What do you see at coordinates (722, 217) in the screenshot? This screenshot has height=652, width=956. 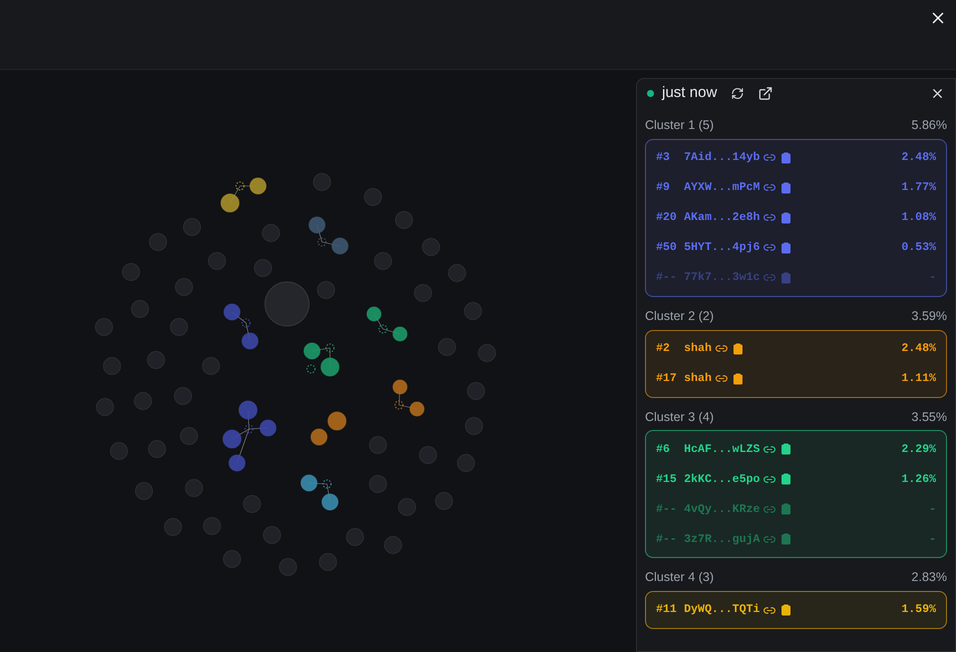 I see `address-link: AKam...2e8h` at bounding box center [722, 217].